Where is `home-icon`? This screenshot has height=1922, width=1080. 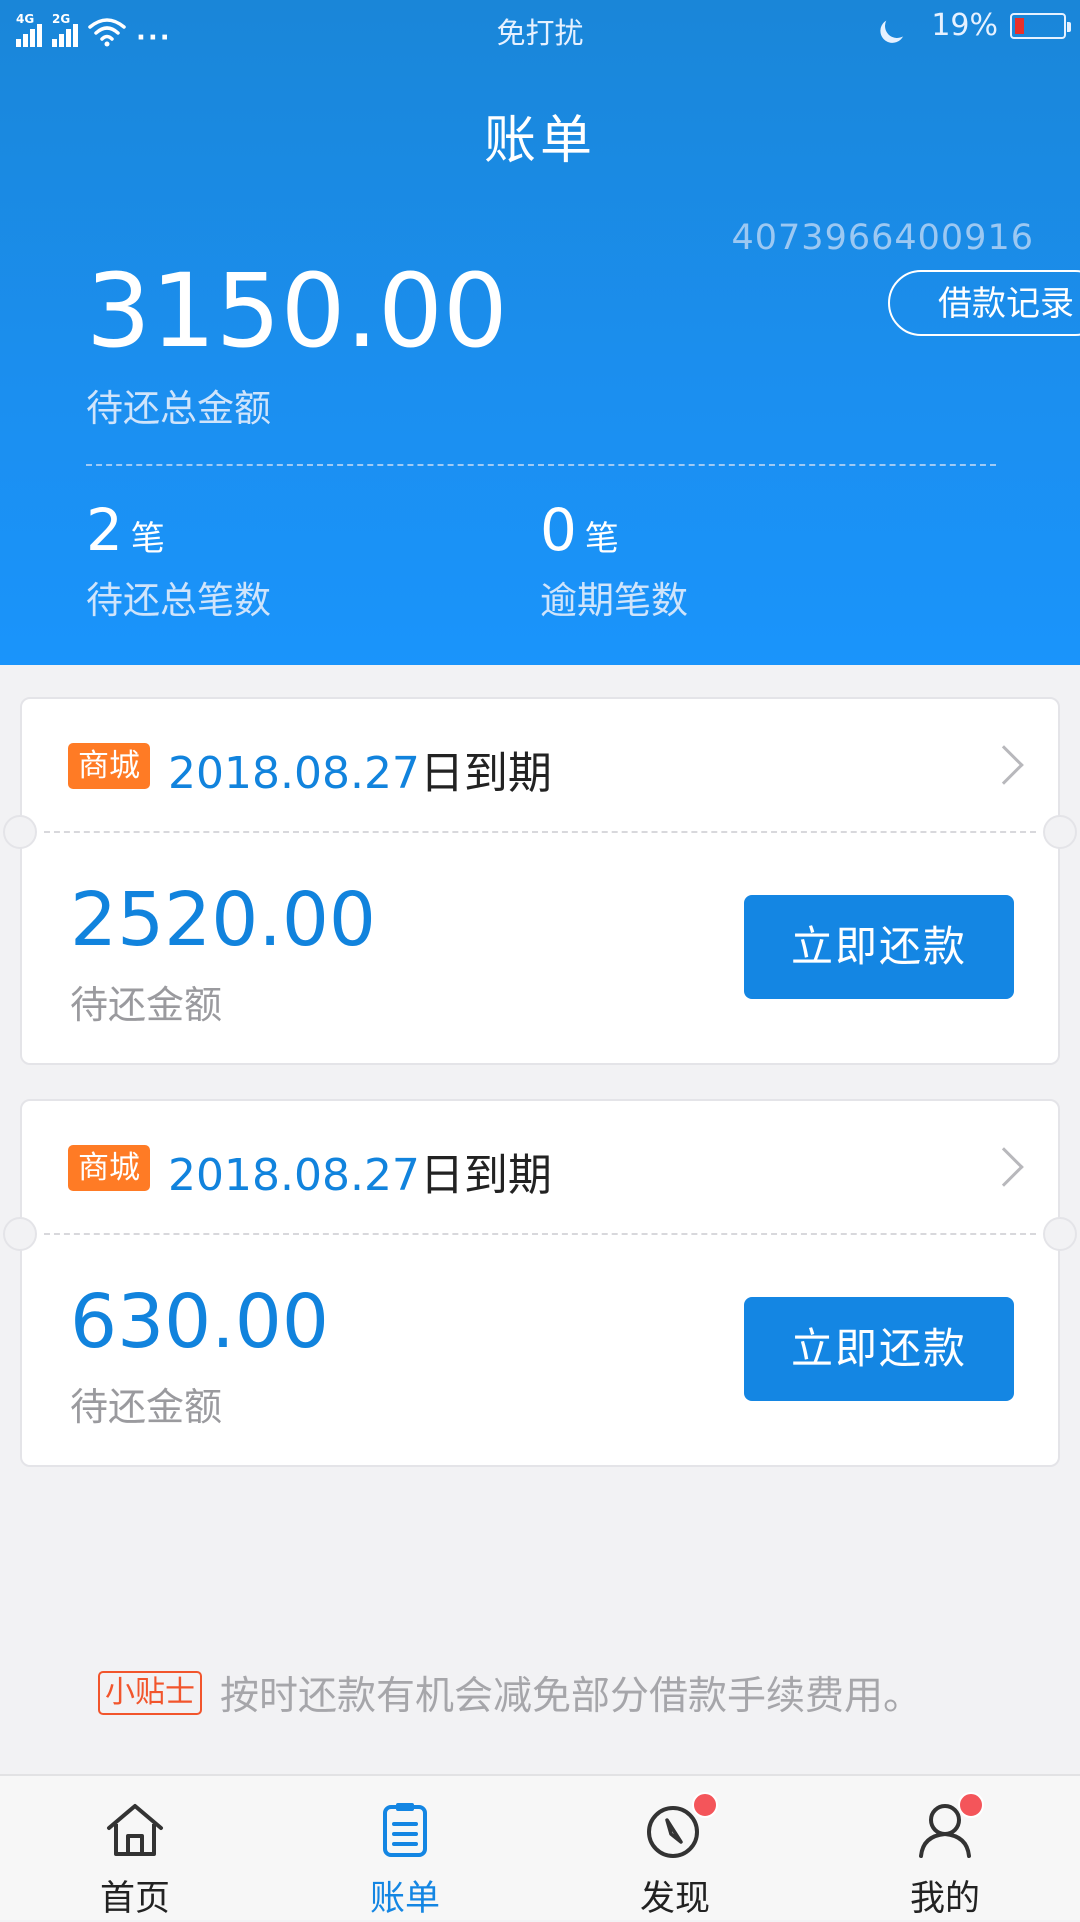 home-icon is located at coordinates (135, 1830).